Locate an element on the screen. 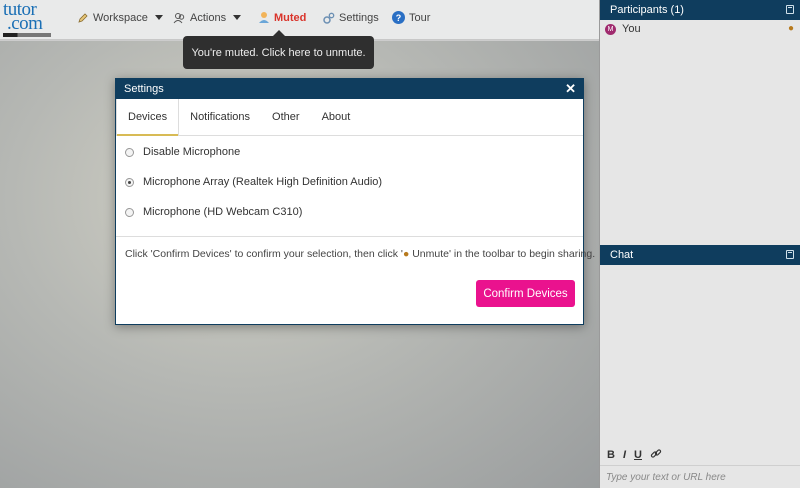 This screenshot has width=800, height=488. chat-header: Chat is located at coordinates (700, 255).